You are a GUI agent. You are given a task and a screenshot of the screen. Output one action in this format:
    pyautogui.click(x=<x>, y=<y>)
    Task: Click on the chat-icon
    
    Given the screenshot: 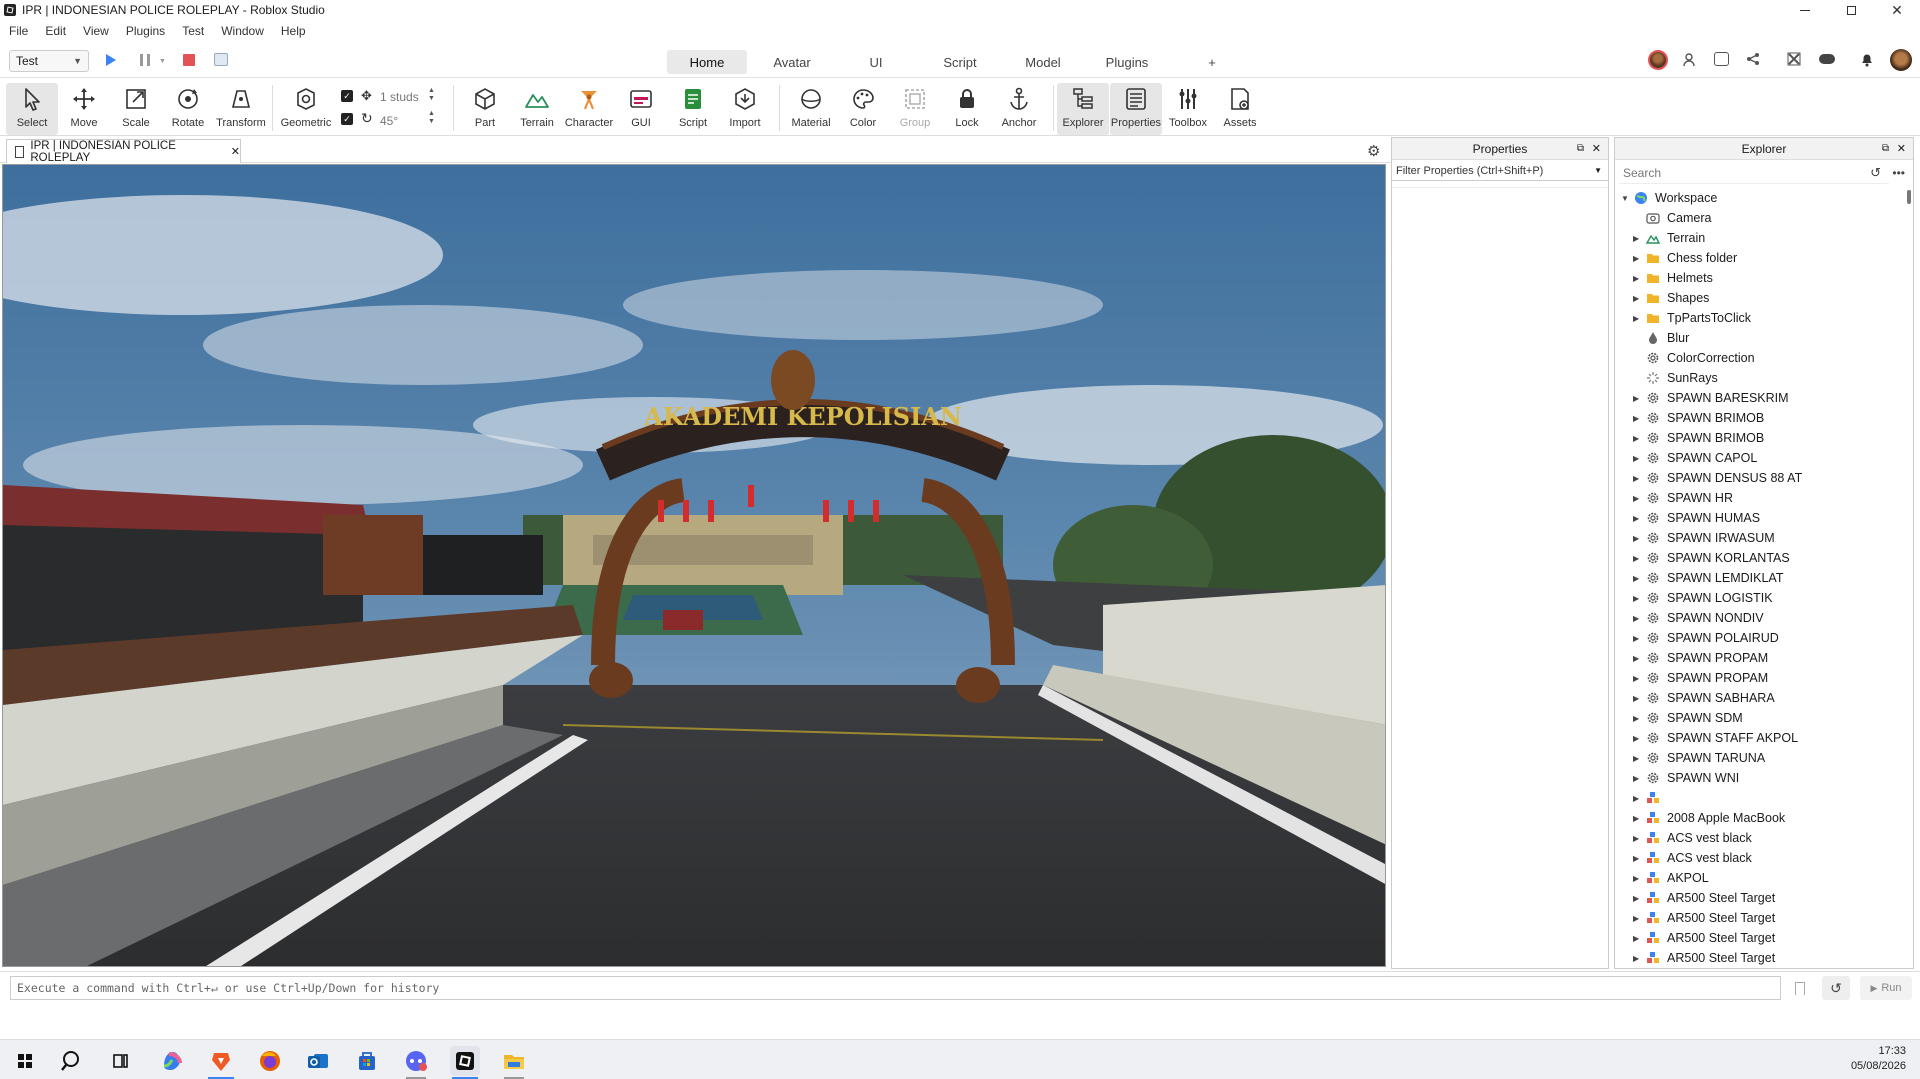 What is the action you would take?
    pyautogui.click(x=1721, y=59)
    